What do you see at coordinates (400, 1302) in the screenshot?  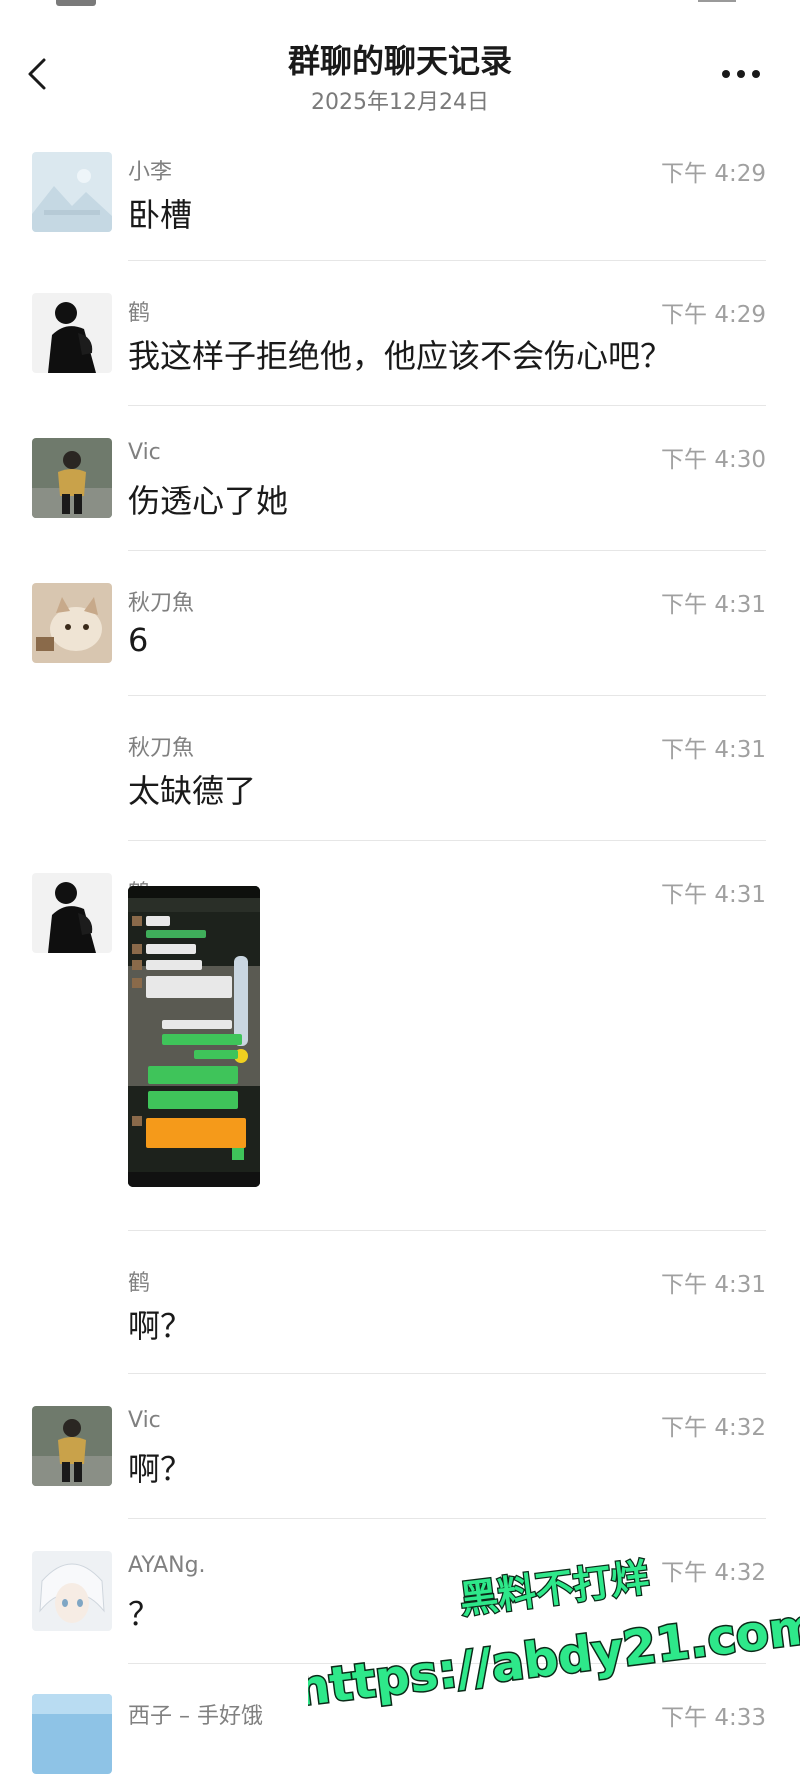 I see `message-item: 鹤 下午 4:31 啊？` at bounding box center [400, 1302].